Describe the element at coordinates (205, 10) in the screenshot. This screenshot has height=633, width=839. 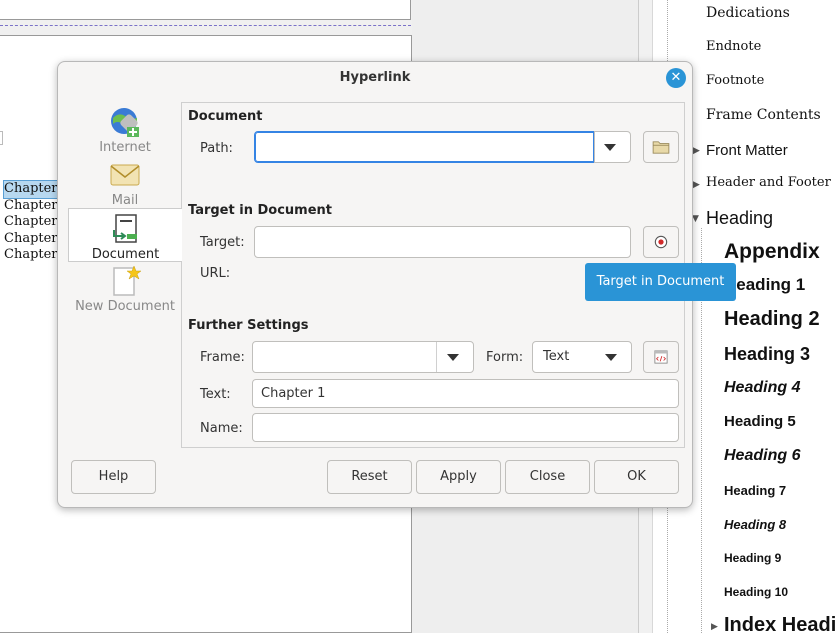
I see `previous-page` at that location.